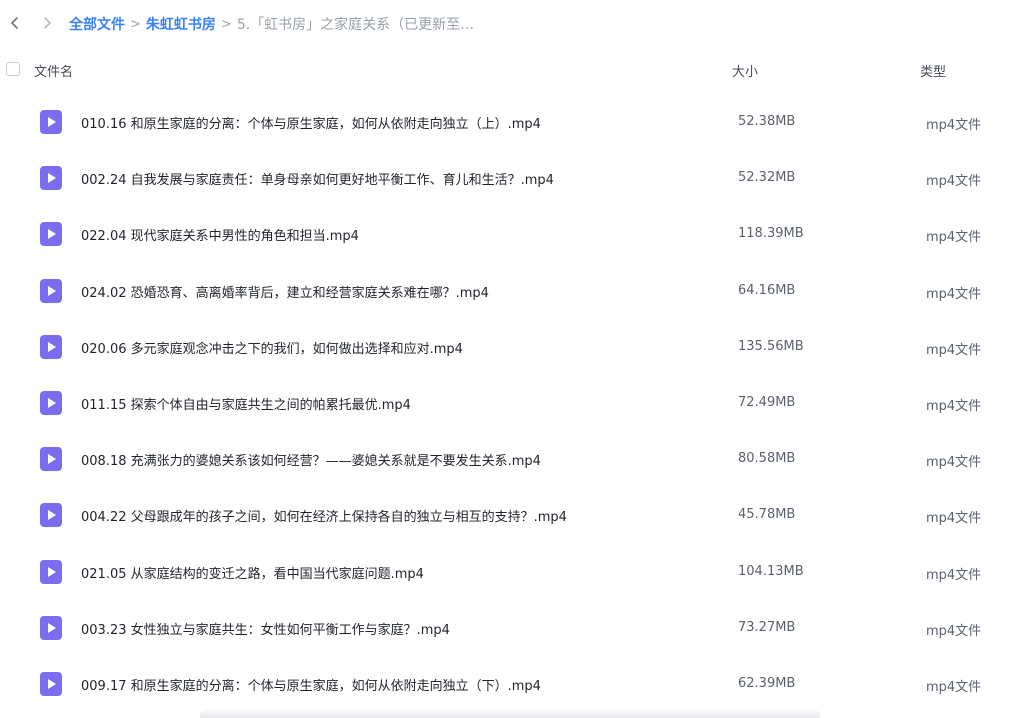 This screenshot has height=718, width=1024. Describe the element at coordinates (767, 515) in the screenshot. I see `file-size: 45.78MB` at that location.